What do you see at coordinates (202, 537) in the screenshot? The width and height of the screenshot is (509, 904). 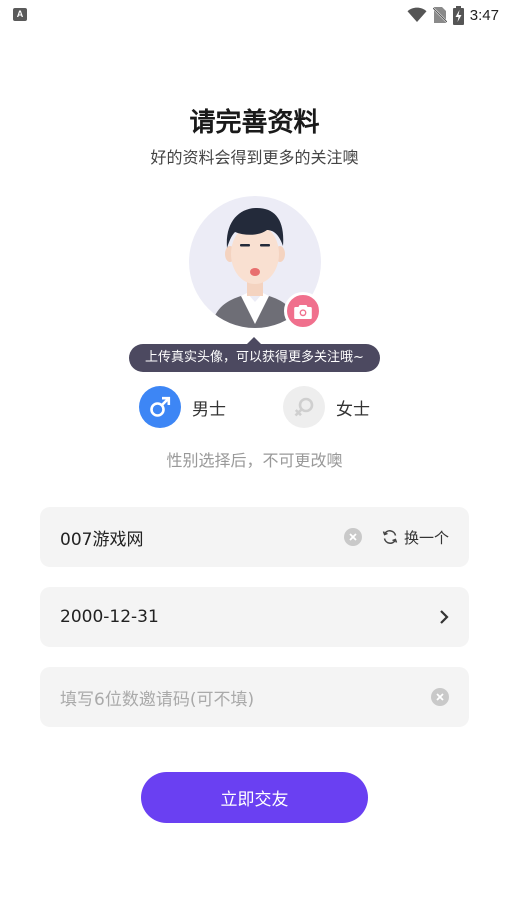 I see `nickname-value: 007游戏网` at bounding box center [202, 537].